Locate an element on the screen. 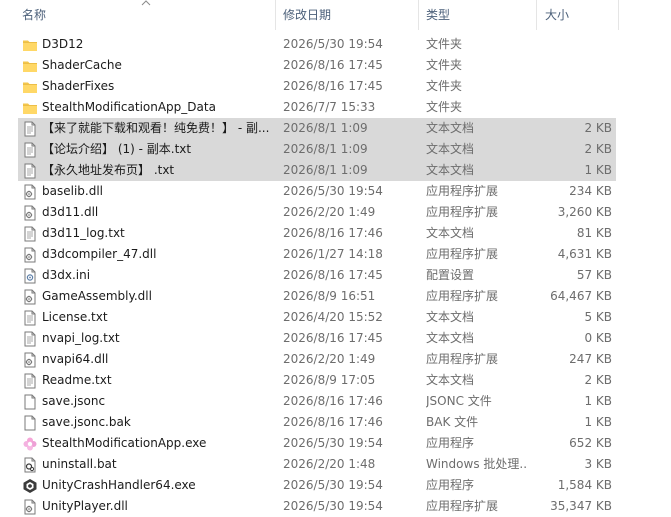 Image resolution: width=671 pixels, height=517 pixels. file-size: 2 KB is located at coordinates (598, 380).